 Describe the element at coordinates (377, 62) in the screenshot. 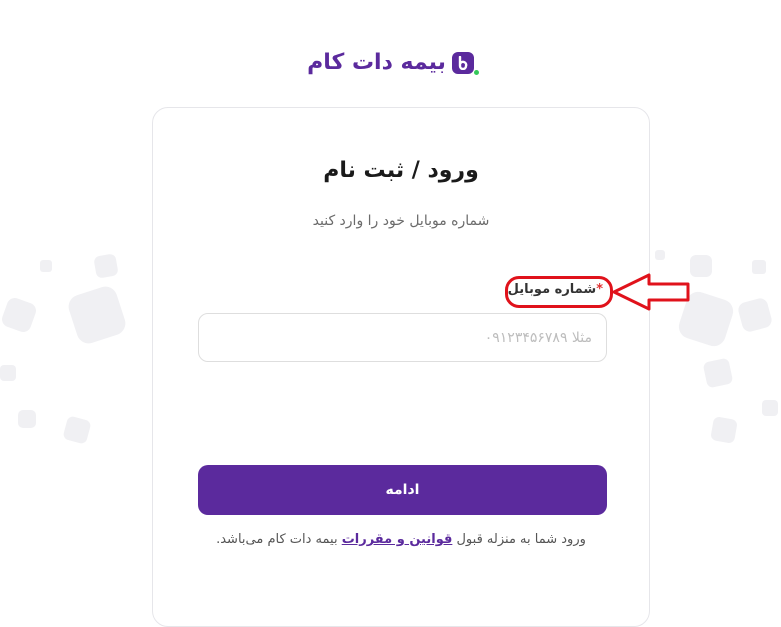

I see `brand-name: بیمه دات کام` at that location.